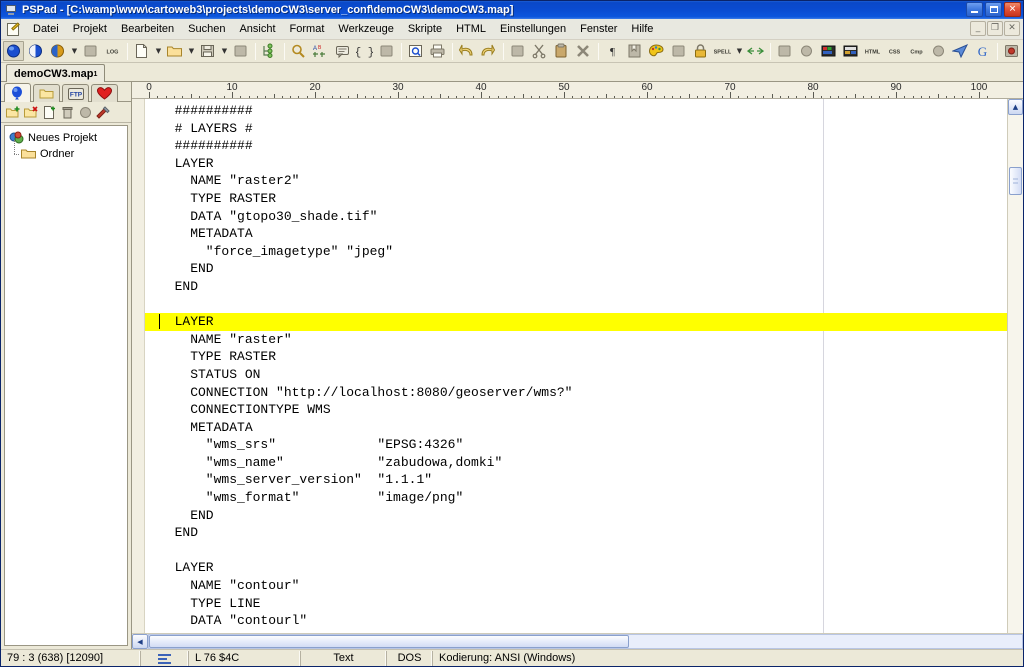 The width and height of the screenshot is (1024, 667). What do you see at coordinates (103, 112) in the screenshot?
I see `project-settings-button` at bounding box center [103, 112].